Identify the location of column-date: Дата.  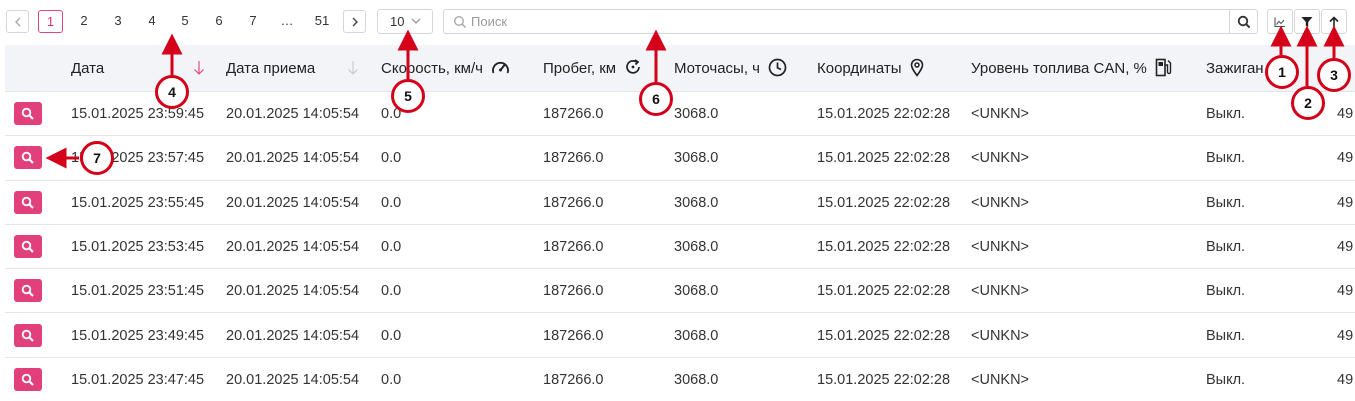
(87, 68).